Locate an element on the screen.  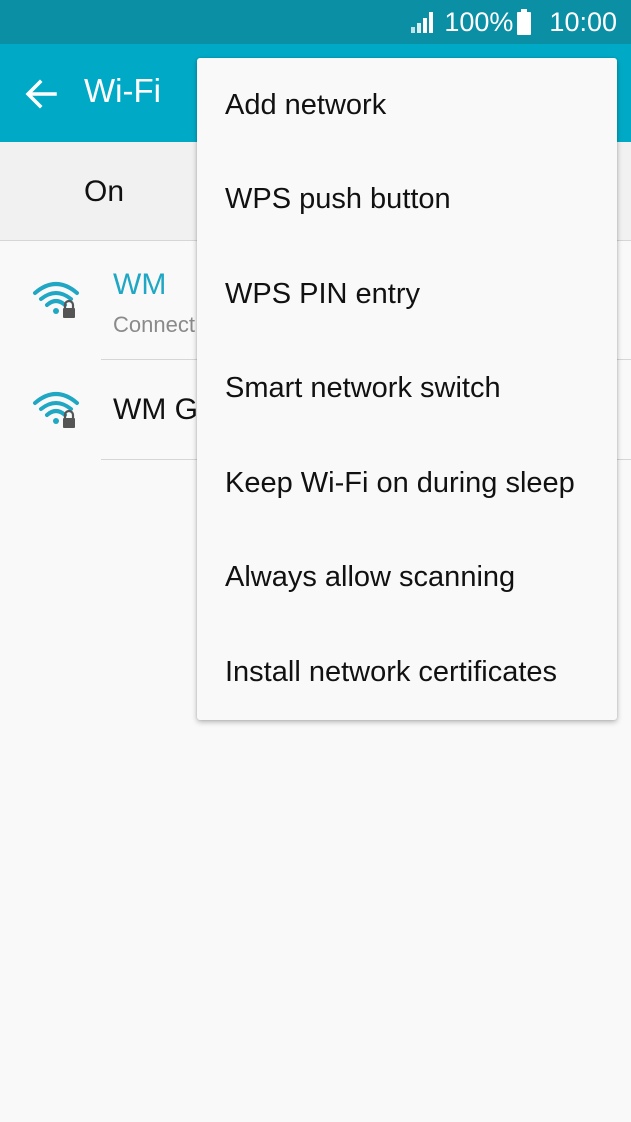
battery-percentage: 100% is located at coordinates (479, 21).